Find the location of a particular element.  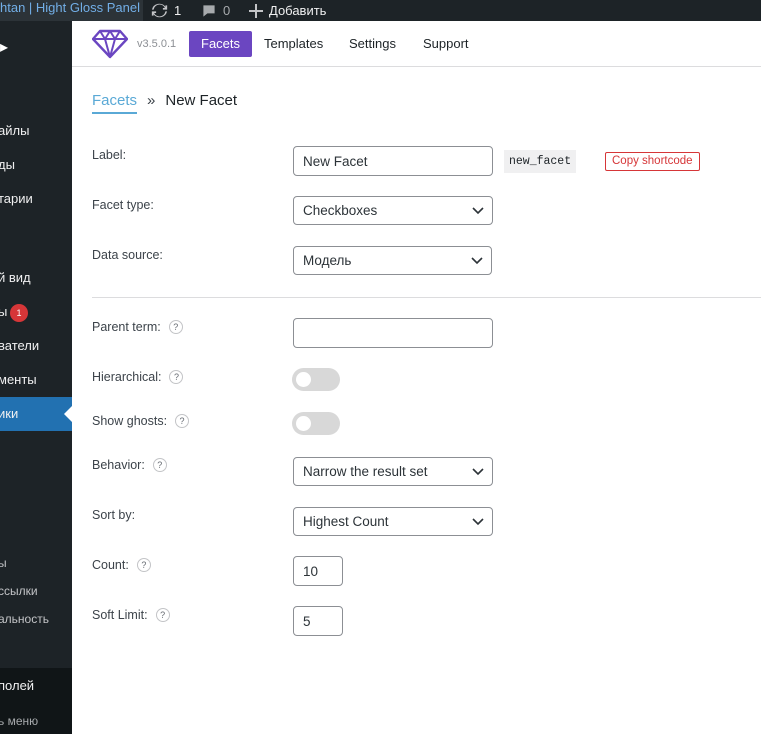

add-new-label: Добавить is located at coordinates (298, 10).